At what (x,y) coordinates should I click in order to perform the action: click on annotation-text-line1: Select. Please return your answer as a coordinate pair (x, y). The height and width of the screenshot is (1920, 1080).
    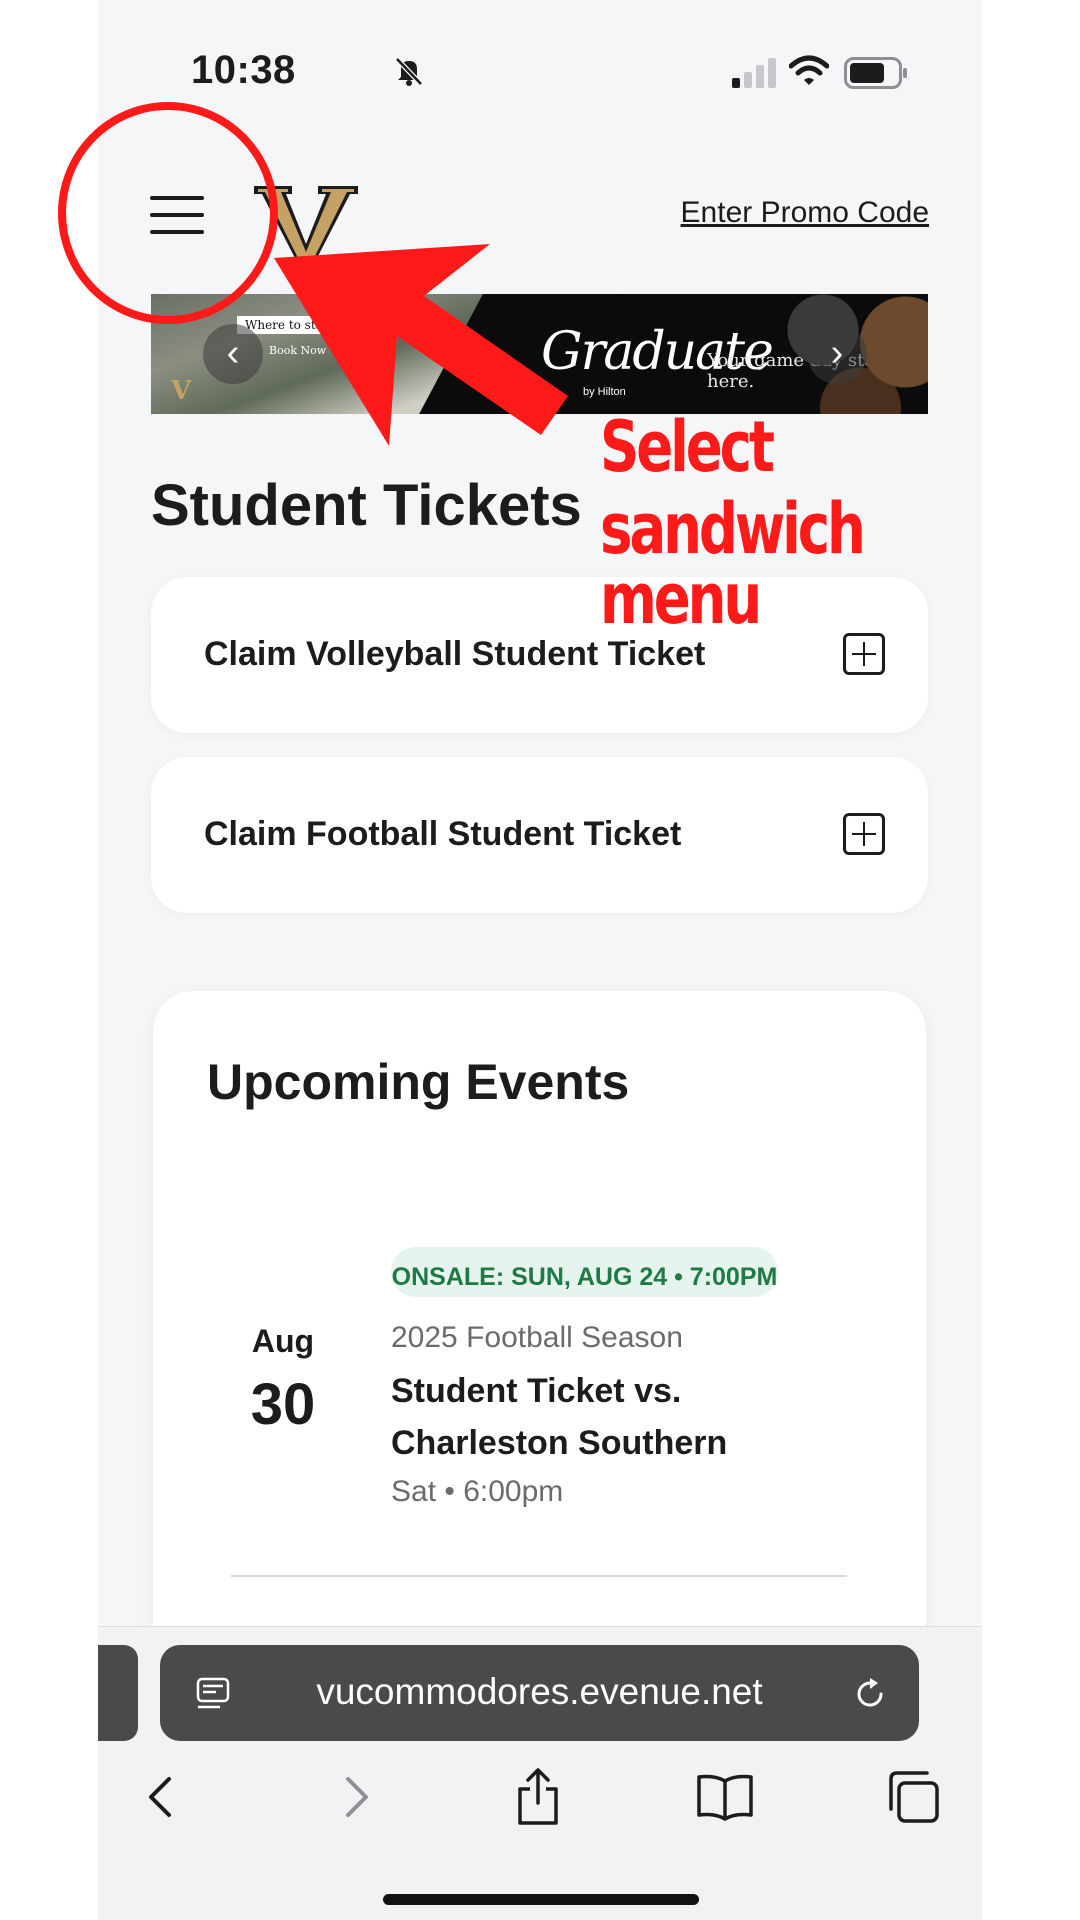
    Looking at the image, I should click on (687, 447).